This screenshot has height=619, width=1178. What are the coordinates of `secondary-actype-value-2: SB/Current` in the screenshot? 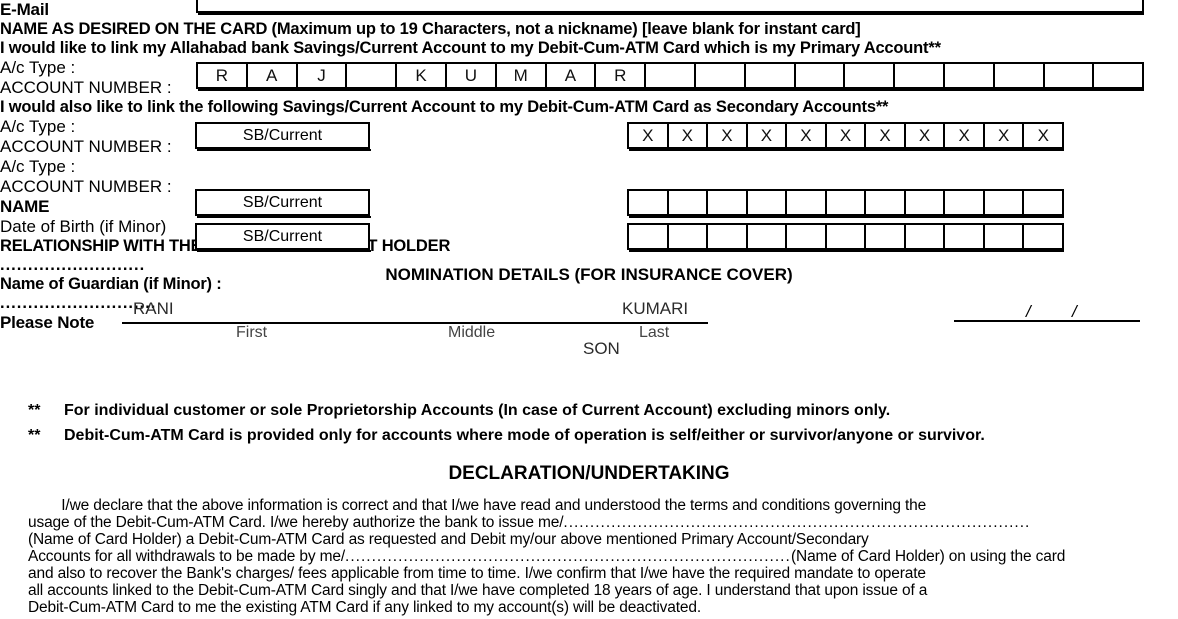 It's located at (282, 236).